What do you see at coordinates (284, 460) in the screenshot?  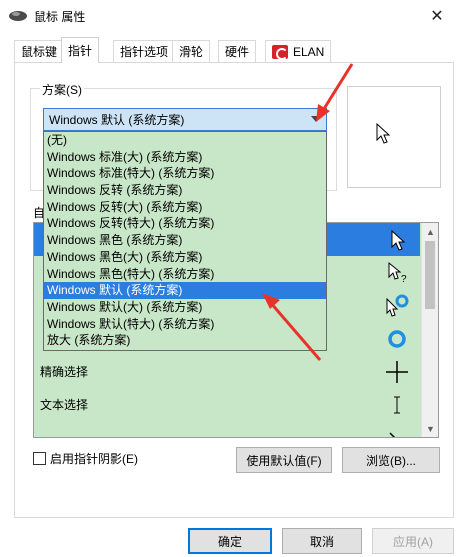 I see `use-default-button: 使用默认值(F)` at bounding box center [284, 460].